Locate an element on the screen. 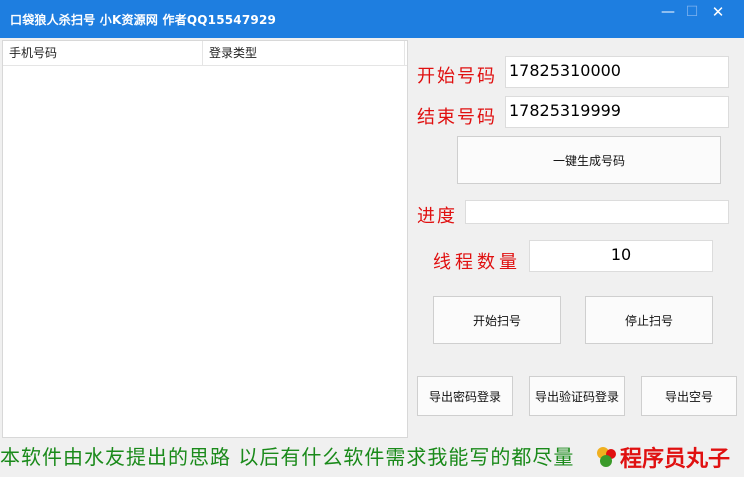 Image resolution: width=744 pixels, height=477 pixels. column-header-login-type: 登录类型 is located at coordinates (304, 53).